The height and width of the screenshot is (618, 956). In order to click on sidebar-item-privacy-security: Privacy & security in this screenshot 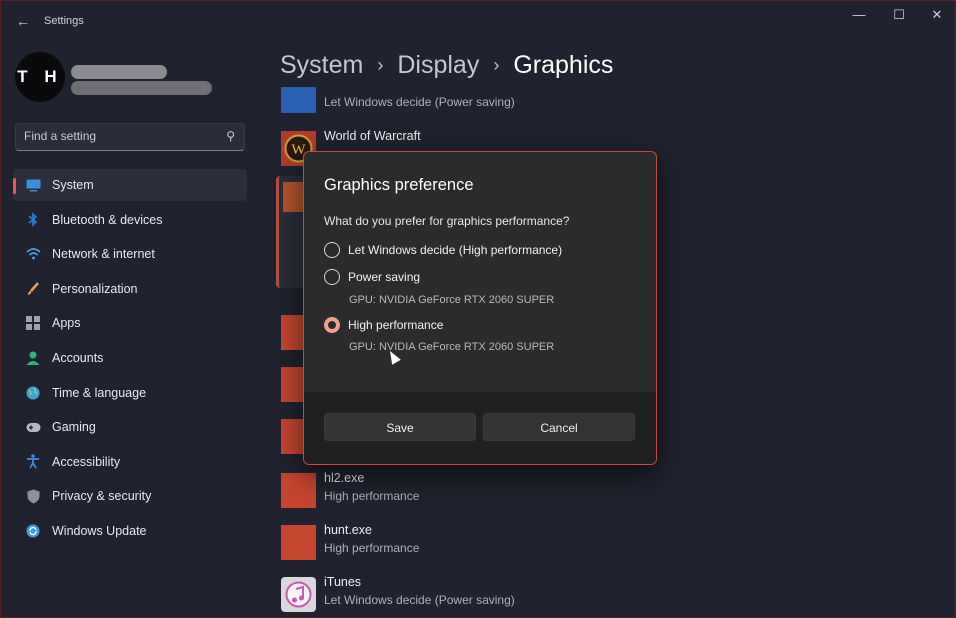, I will do `click(130, 496)`.